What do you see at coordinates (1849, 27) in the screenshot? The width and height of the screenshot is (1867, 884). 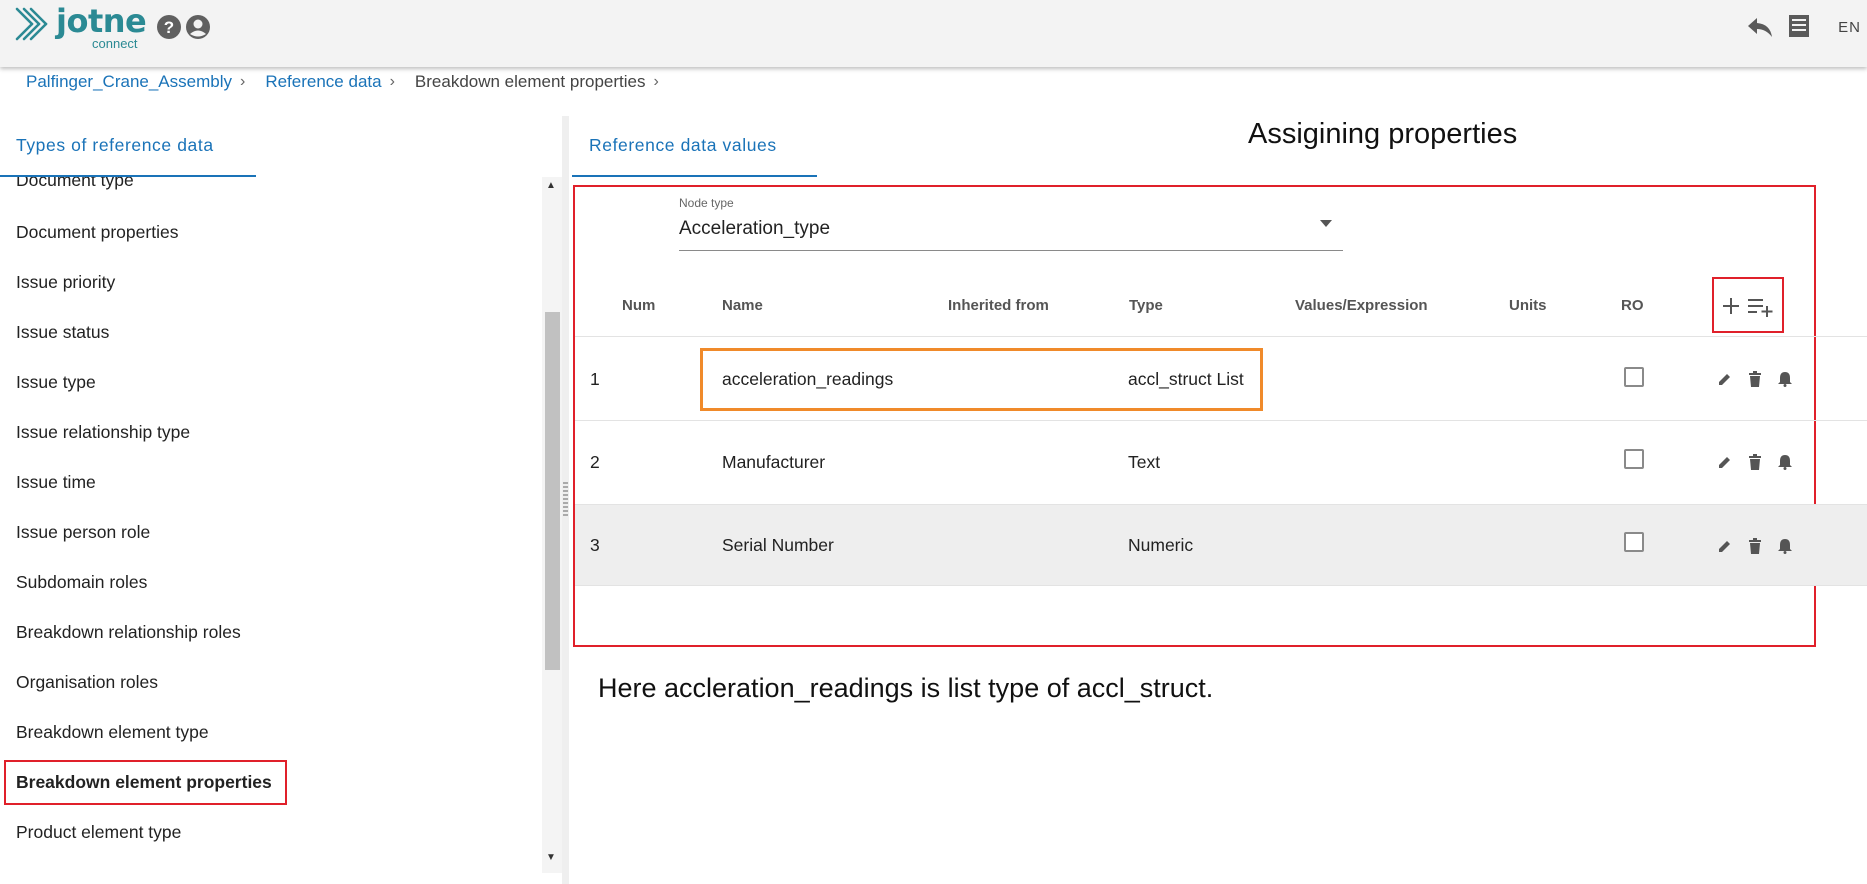 I see `language-selector: EN` at bounding box center [1849, 27].